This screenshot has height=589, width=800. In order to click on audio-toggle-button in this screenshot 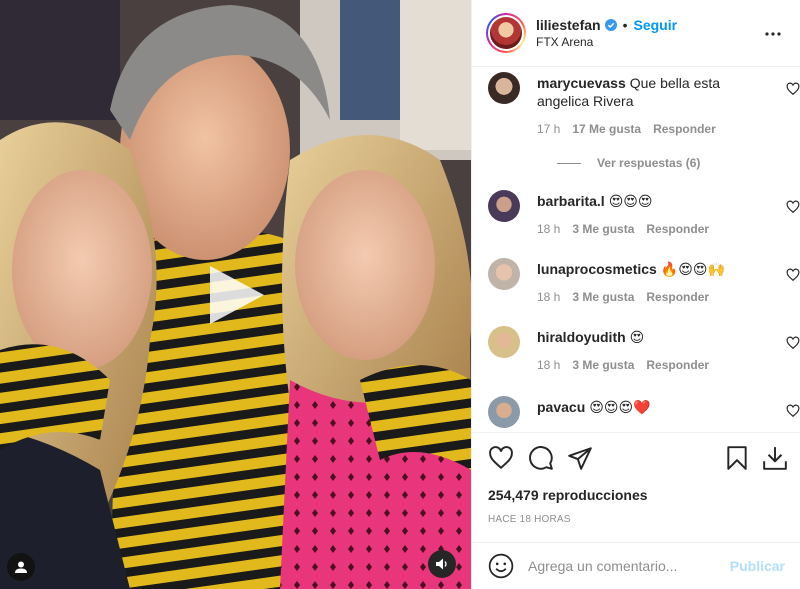, I will do `click(442, 564)`.